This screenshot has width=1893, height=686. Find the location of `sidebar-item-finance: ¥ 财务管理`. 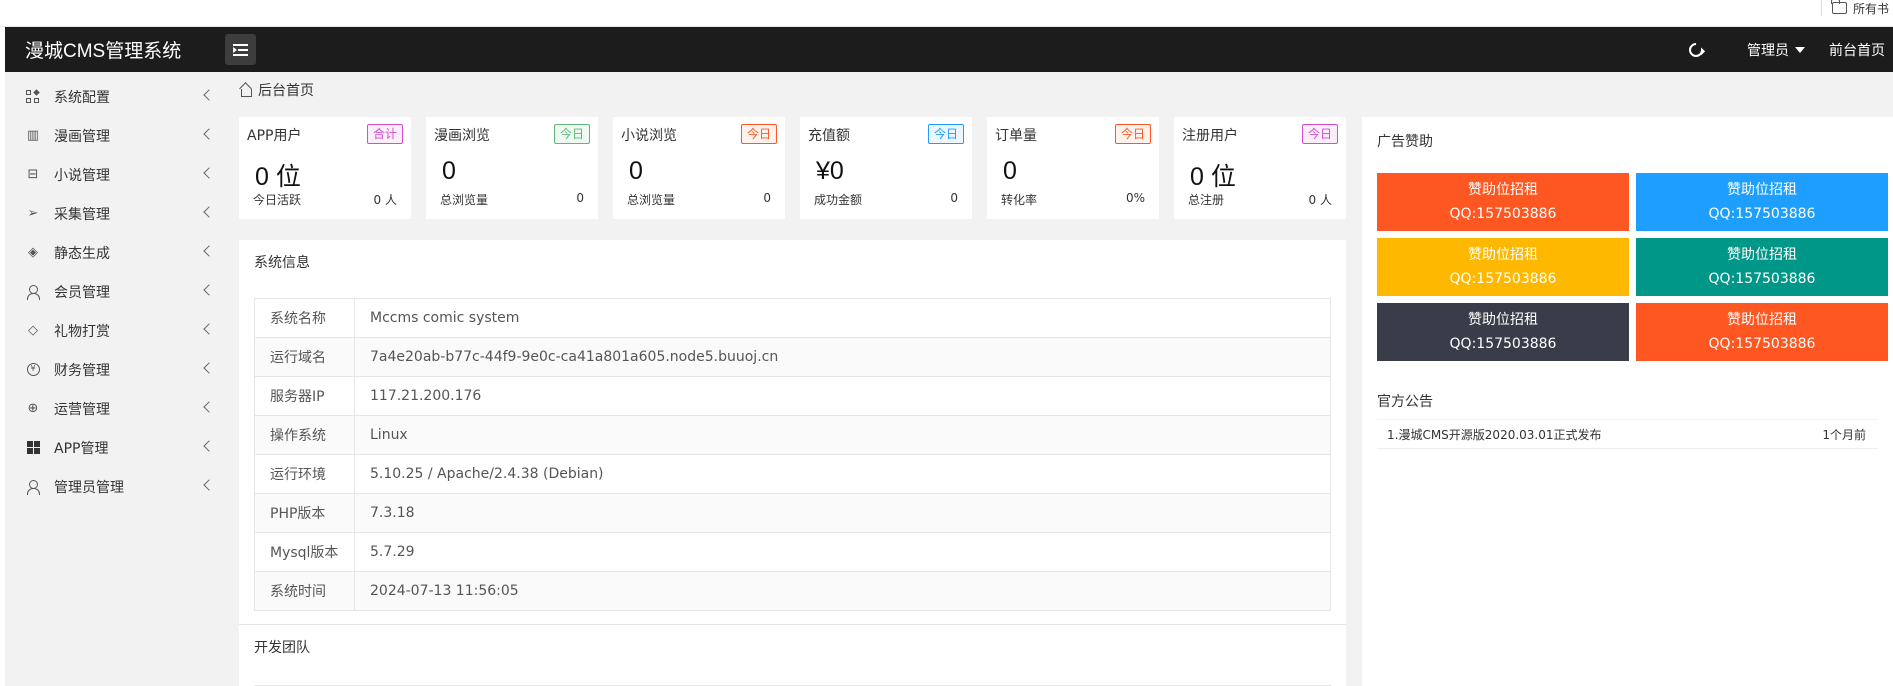

sidebar-item-finance: ¥ 财务管理 is located at coordinates (115, 369).